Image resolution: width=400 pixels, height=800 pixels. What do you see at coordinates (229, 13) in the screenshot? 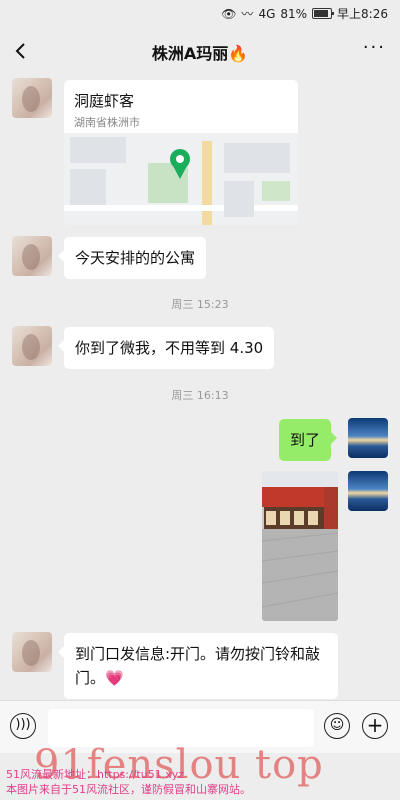
I see `eye-icon: 👁` at bounding box center [229, 13].